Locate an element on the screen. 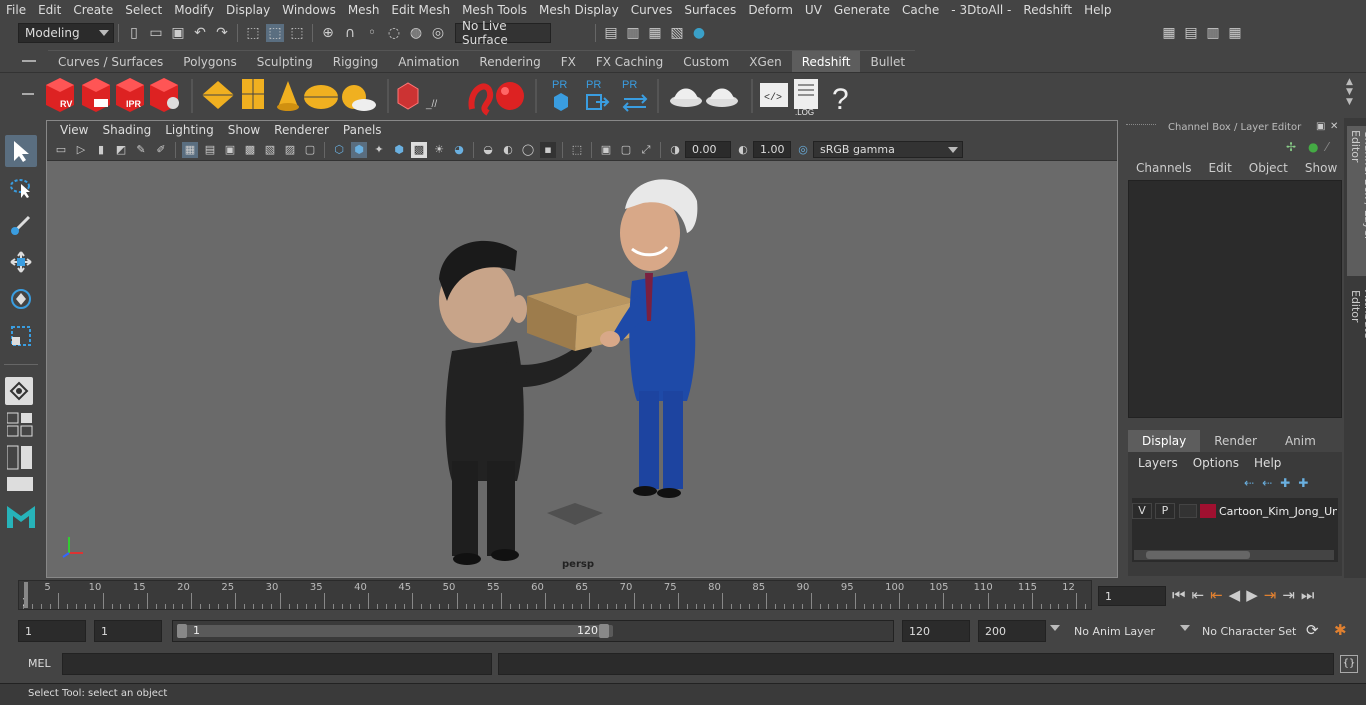  shelf-tab-xgen: XGen is located at coordinates (765, 61).